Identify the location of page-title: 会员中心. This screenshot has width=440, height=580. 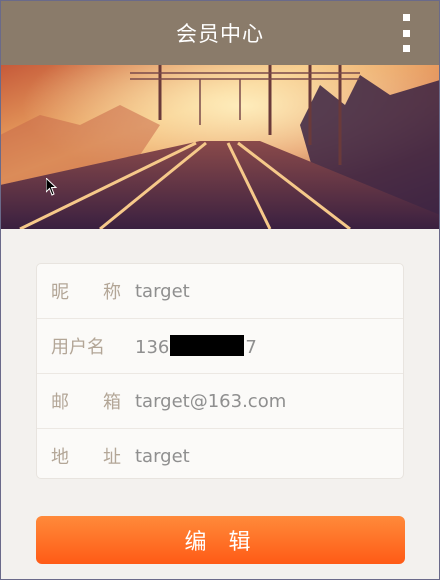
(220, 33).